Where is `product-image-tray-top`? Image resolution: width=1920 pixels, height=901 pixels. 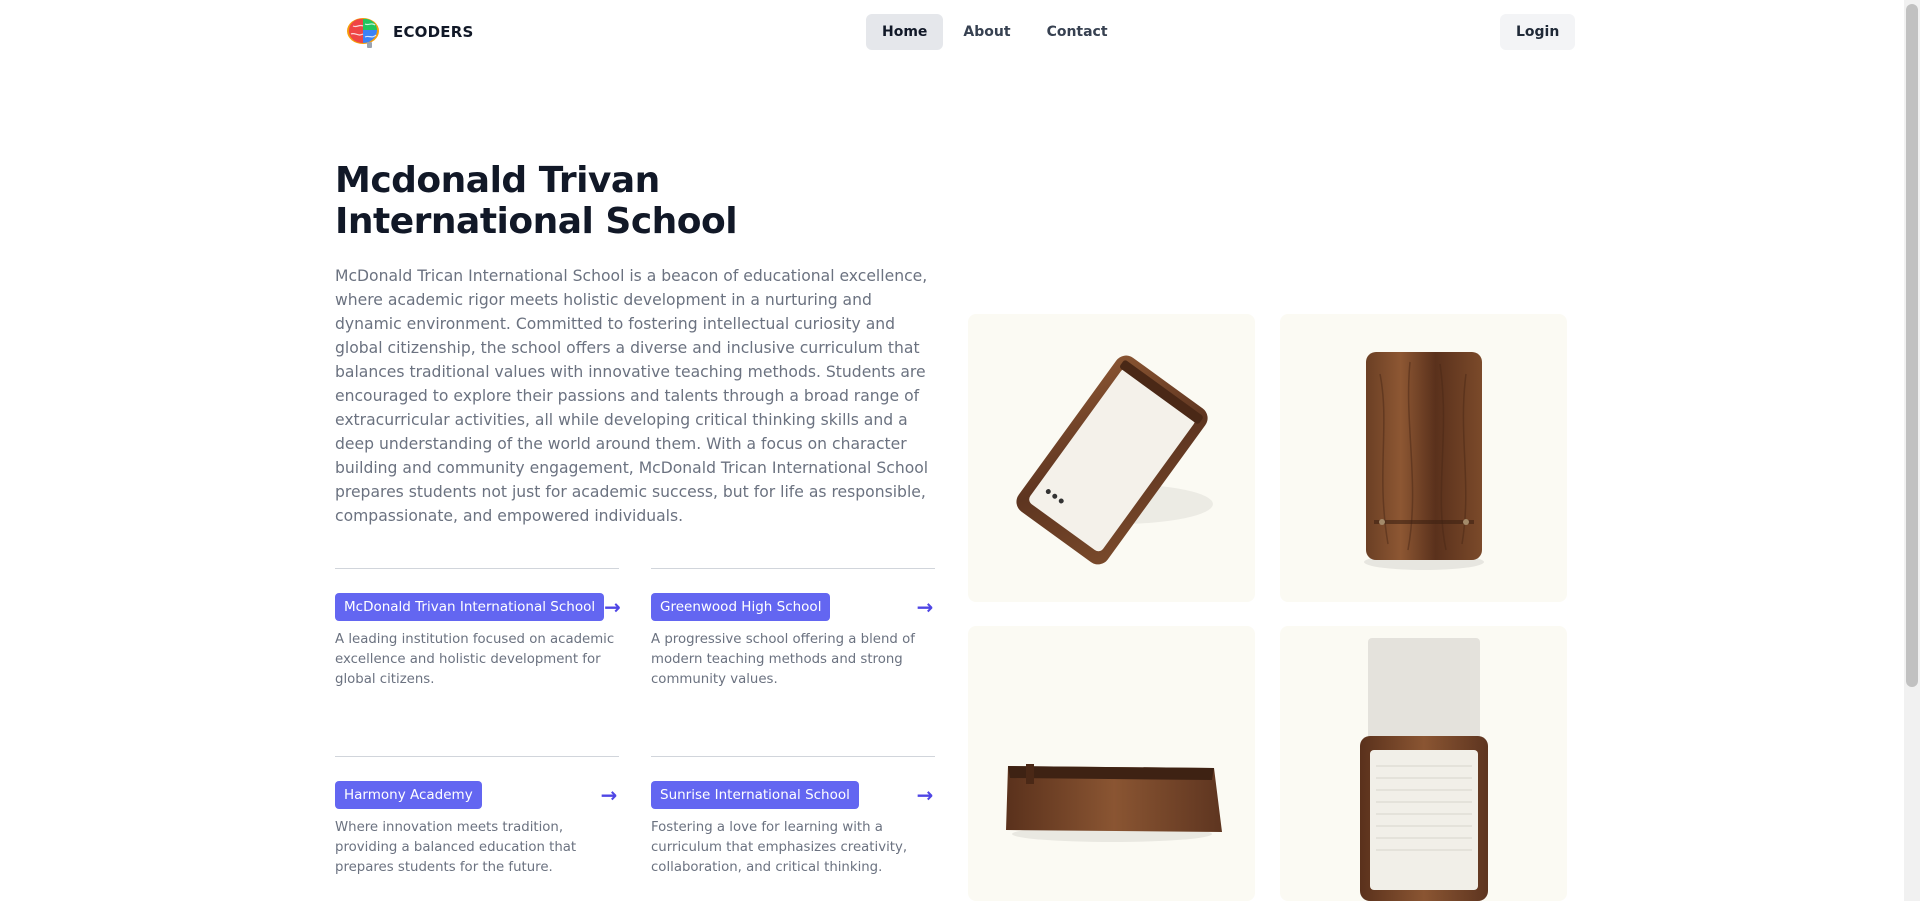
product-image-tray-top is located at coordinates (1423, 458).